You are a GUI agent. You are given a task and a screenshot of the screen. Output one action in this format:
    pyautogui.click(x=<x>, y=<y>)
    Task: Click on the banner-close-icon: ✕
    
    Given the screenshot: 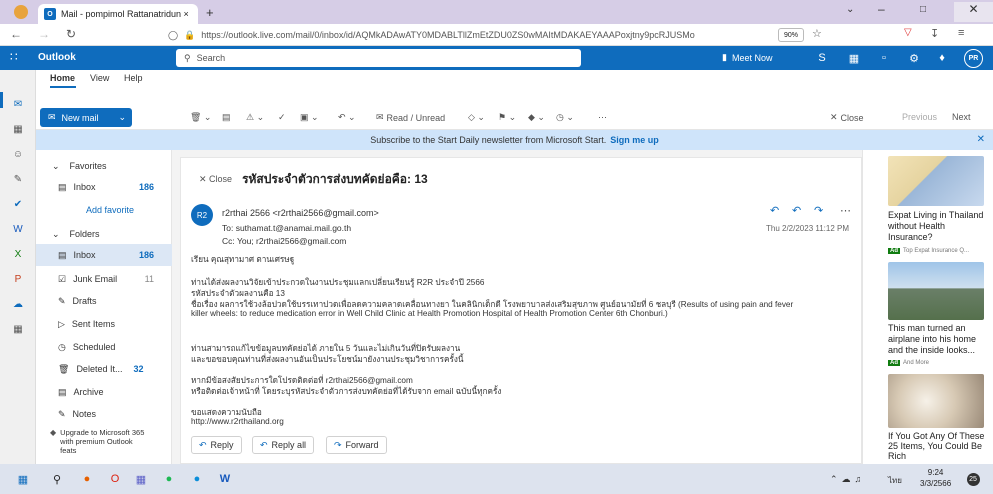 What is the action you would take?
    pyautogui.click(x=981, y=139)
    